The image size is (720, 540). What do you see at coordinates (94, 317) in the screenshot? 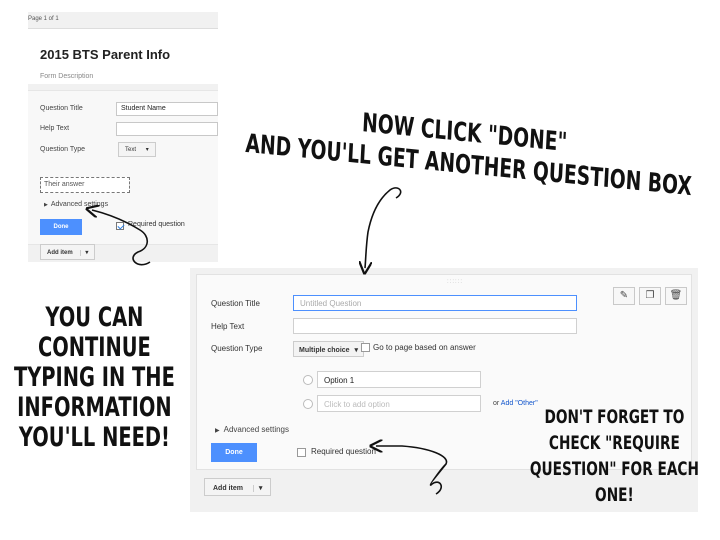
I see `annotation-line: You can` at bounding box center [94, 317].